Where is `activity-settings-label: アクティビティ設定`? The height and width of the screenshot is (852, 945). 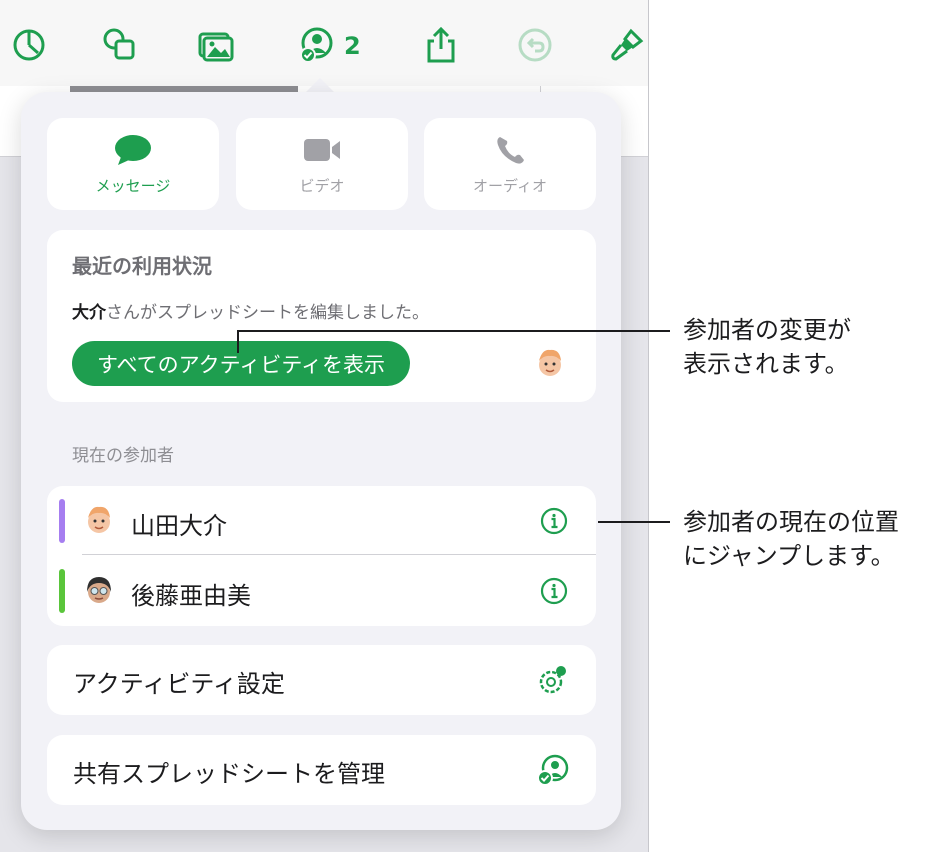 activity-settings-label: アクティビティ設定 is located at coordinates (179, 684).